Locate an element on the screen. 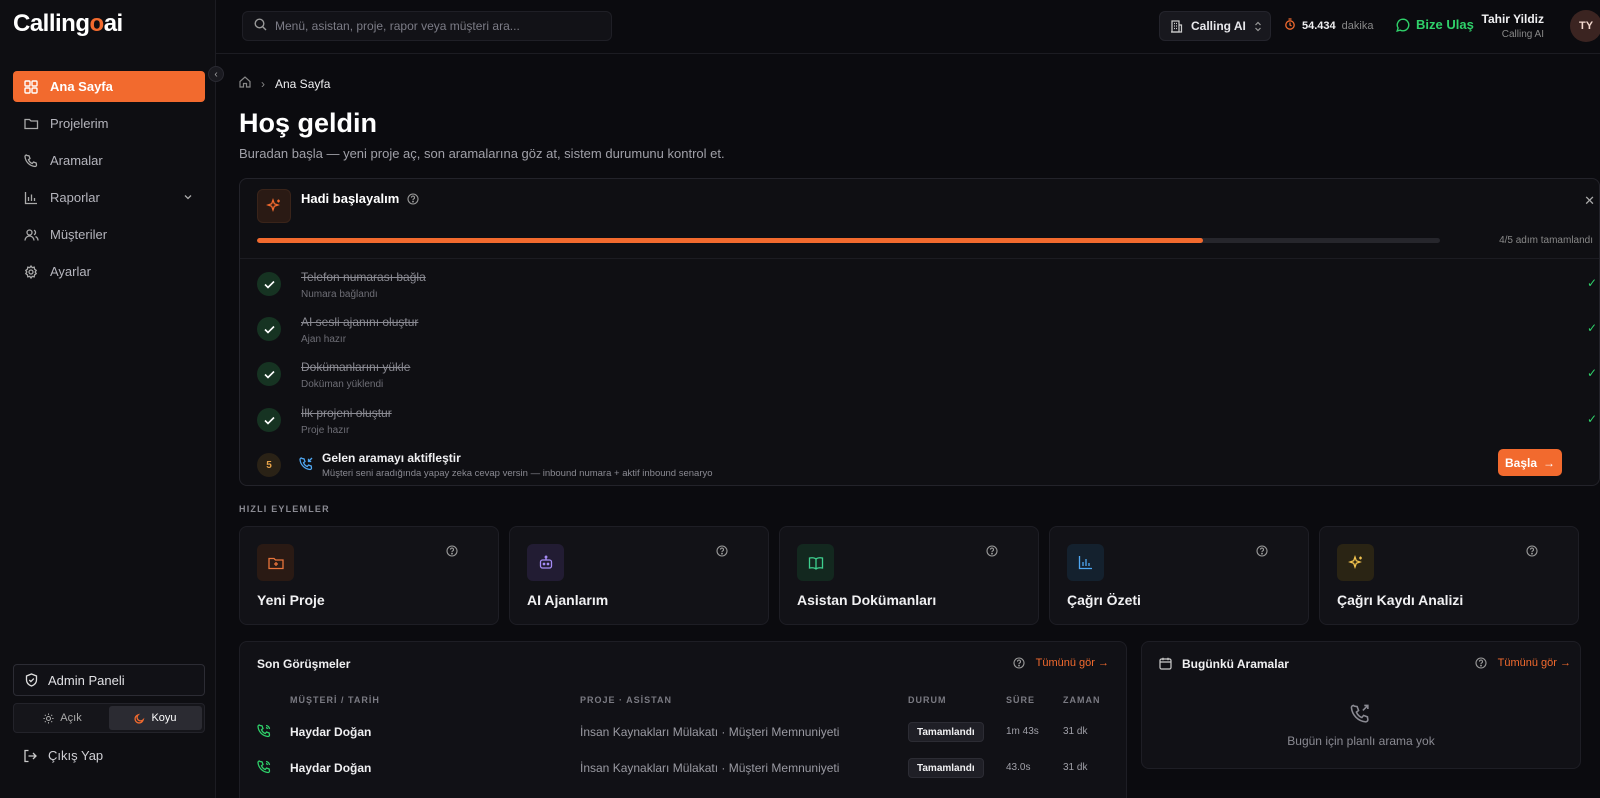  quick-action-ai-agents: AI Ajanlarım is located at coordinates (639, 575).